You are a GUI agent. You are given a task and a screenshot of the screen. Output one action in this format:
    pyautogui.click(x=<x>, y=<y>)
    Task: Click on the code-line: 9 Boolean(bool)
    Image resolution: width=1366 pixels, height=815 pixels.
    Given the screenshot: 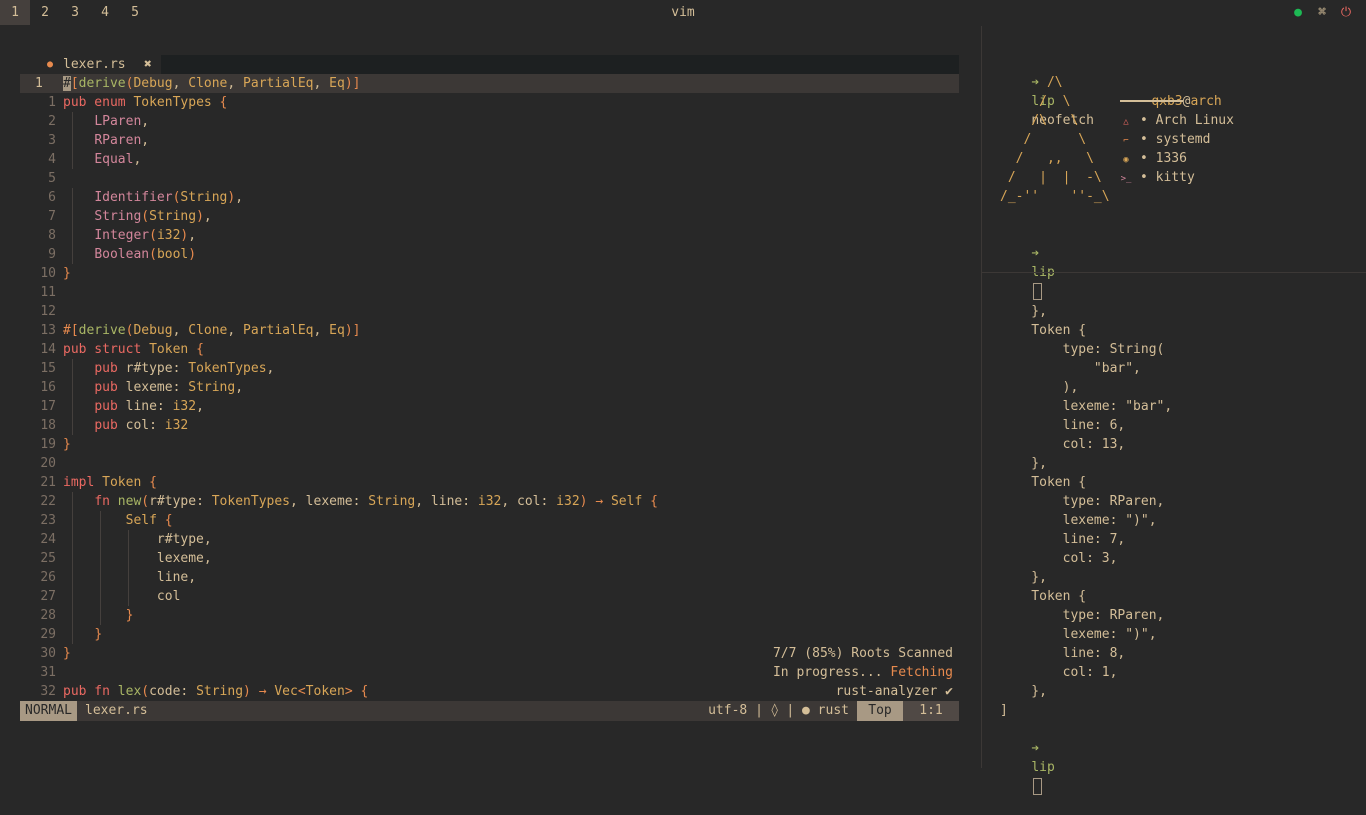 What is the action you would take?
    pyautogui.click(x=489, y=254)
    